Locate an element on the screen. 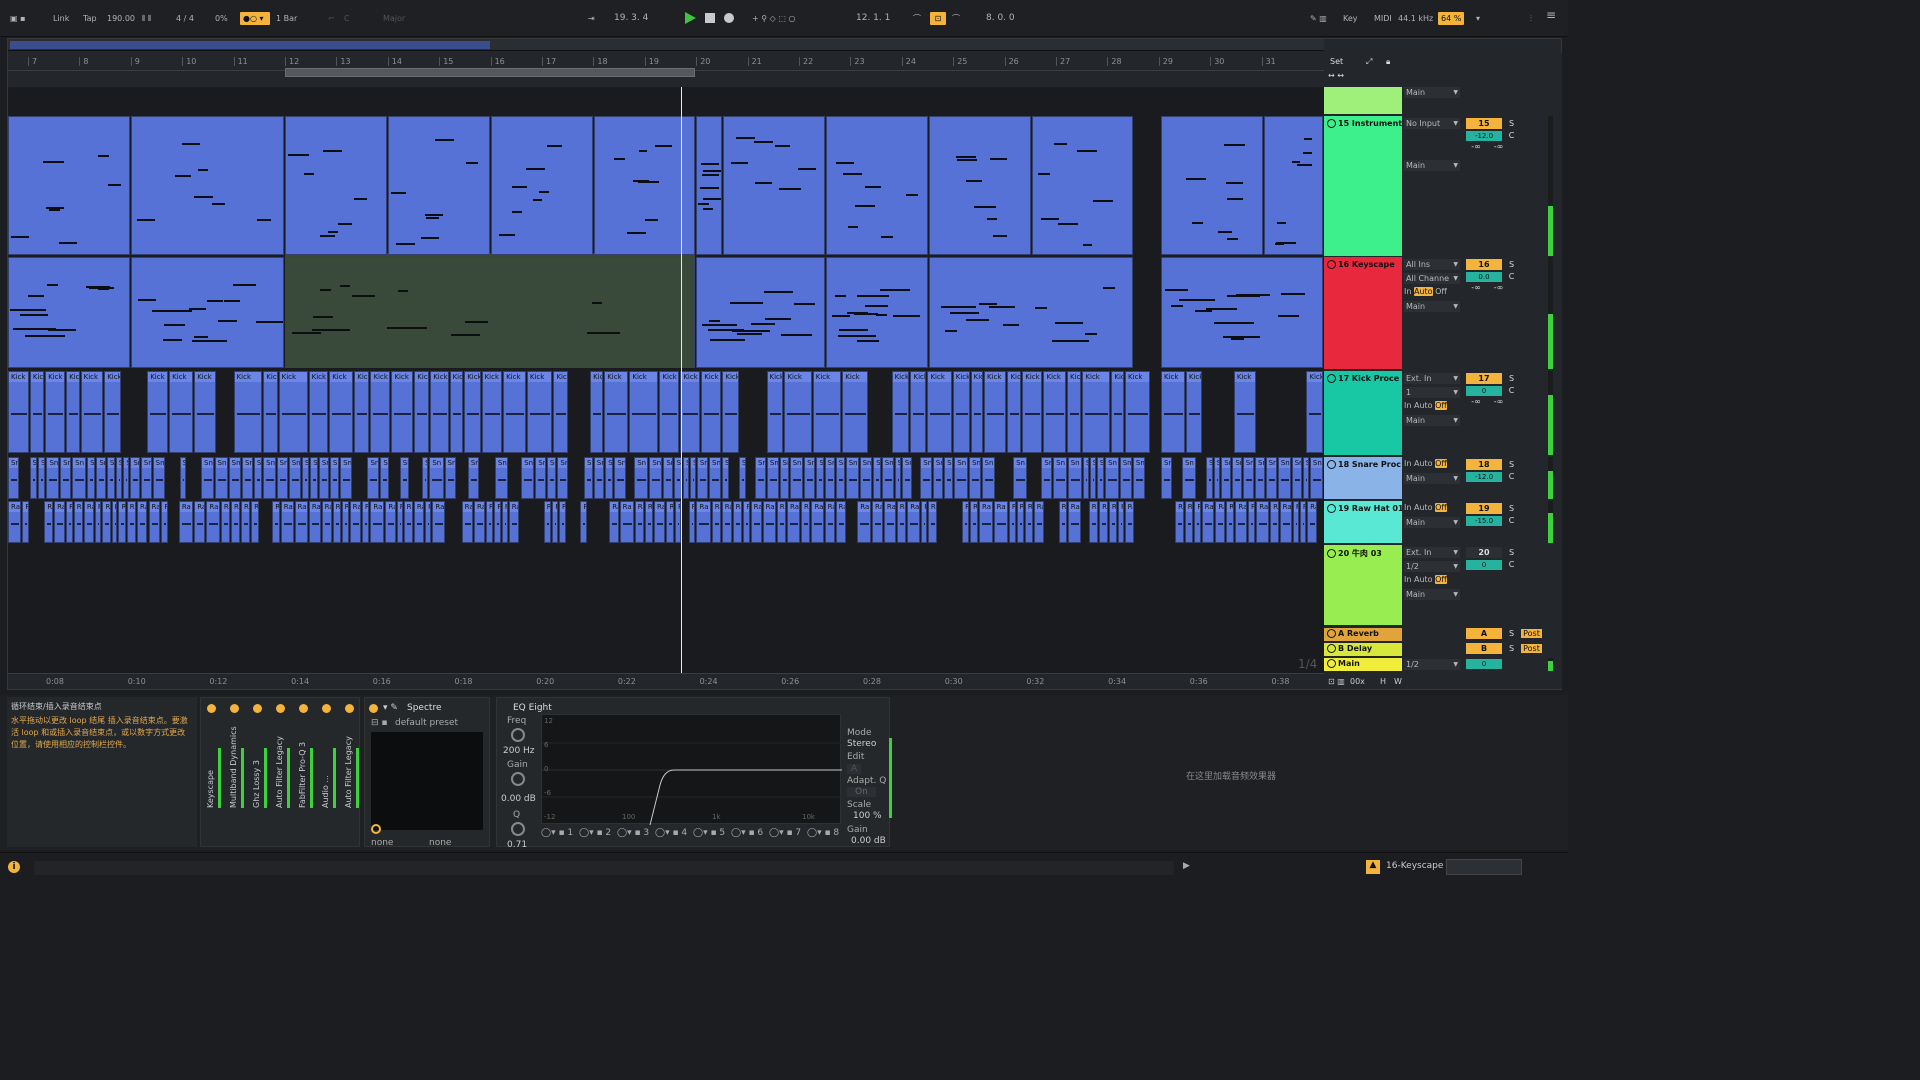  return-letter: B is located at coordinates (1484, 648).